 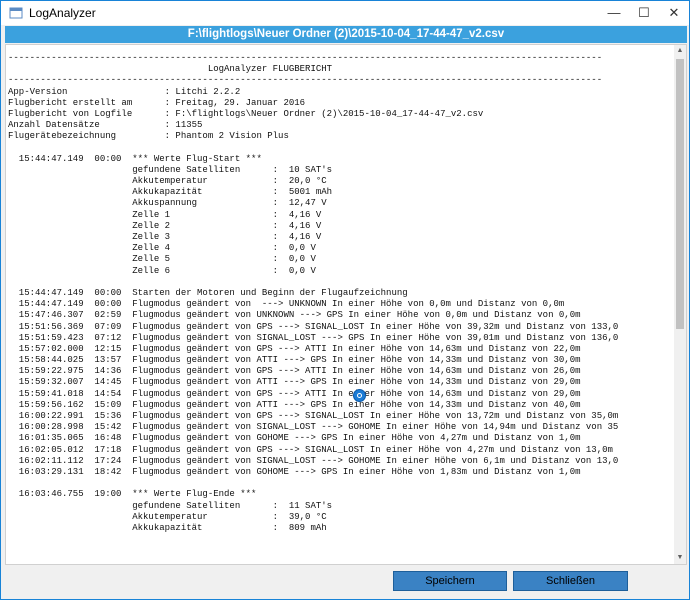 What do you see at coordinates (167, 203) in the screenshot?
I see `report-line: Akkuspannung : 12,47 V` at bounding box center [167, 203].